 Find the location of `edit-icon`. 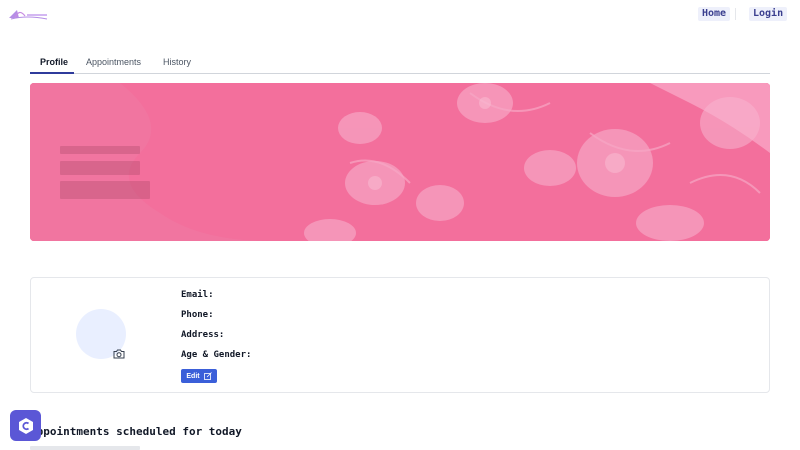

edit-icon is located at coordinates (207, 376).